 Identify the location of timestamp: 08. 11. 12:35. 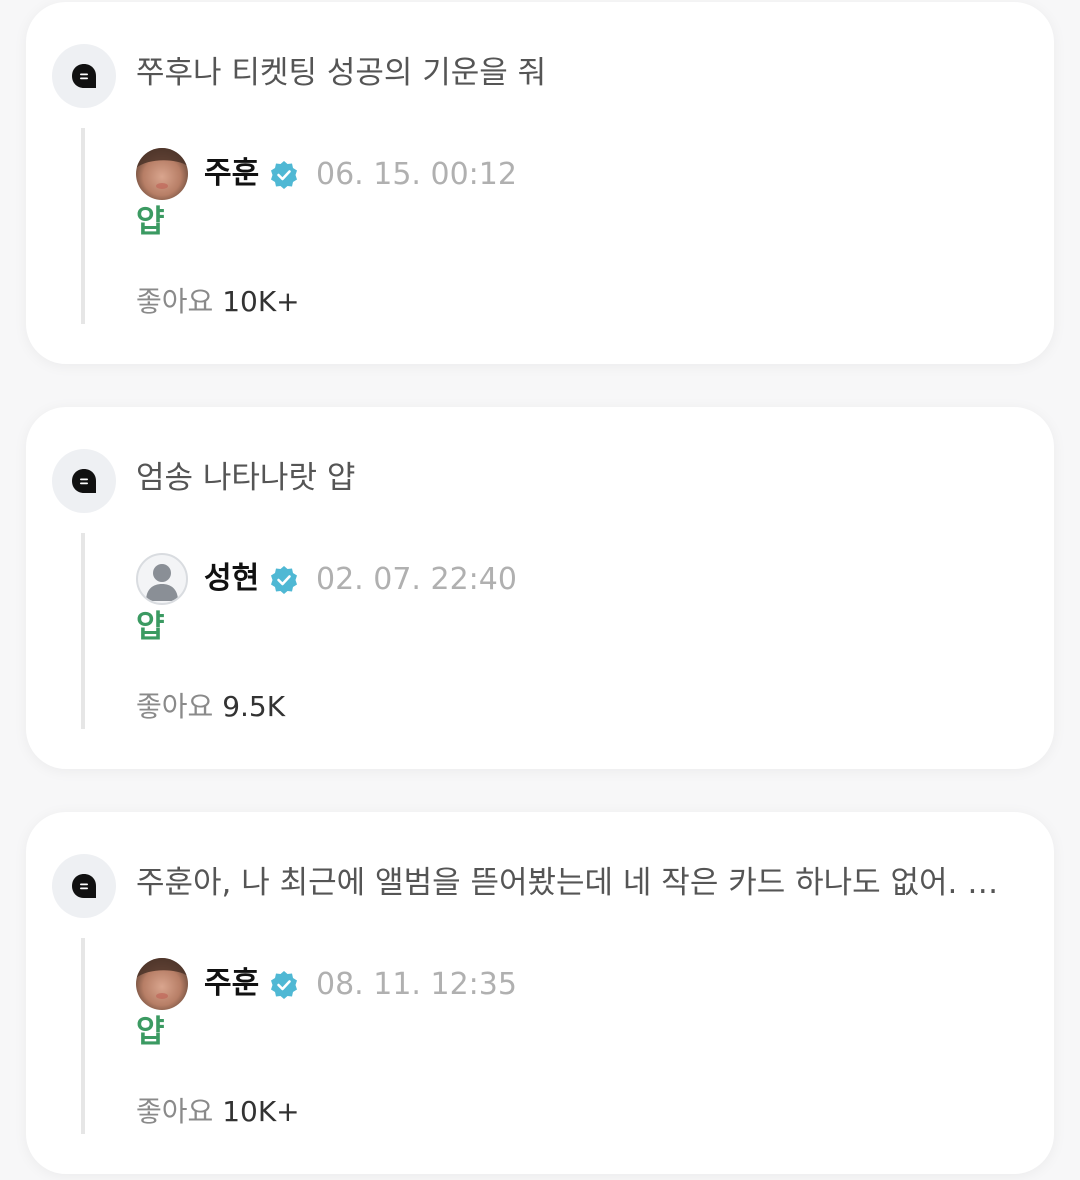
(416, 984).